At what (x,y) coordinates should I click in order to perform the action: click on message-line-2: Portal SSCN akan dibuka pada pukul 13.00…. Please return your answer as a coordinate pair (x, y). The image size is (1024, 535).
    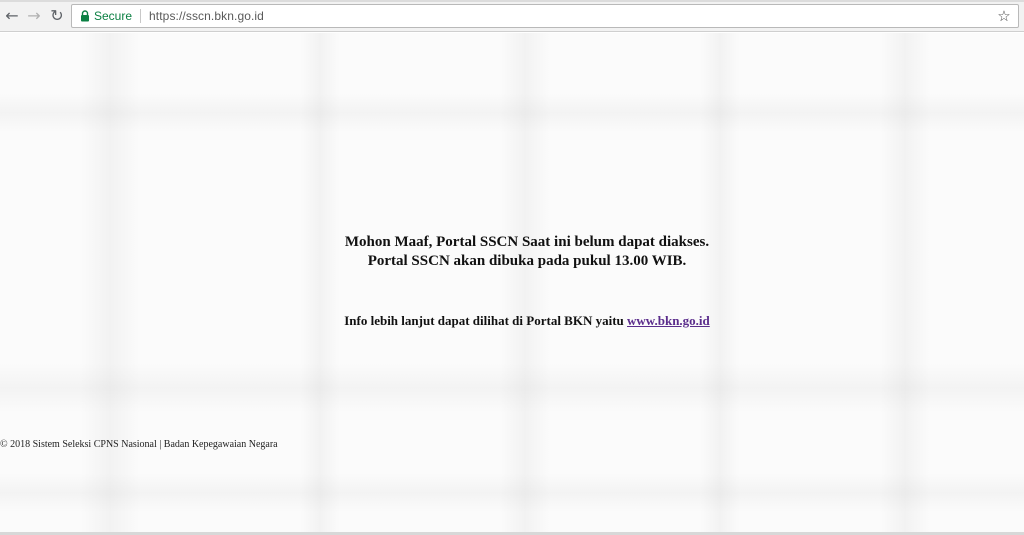
    Looking at the image, I should click on (527, 261).